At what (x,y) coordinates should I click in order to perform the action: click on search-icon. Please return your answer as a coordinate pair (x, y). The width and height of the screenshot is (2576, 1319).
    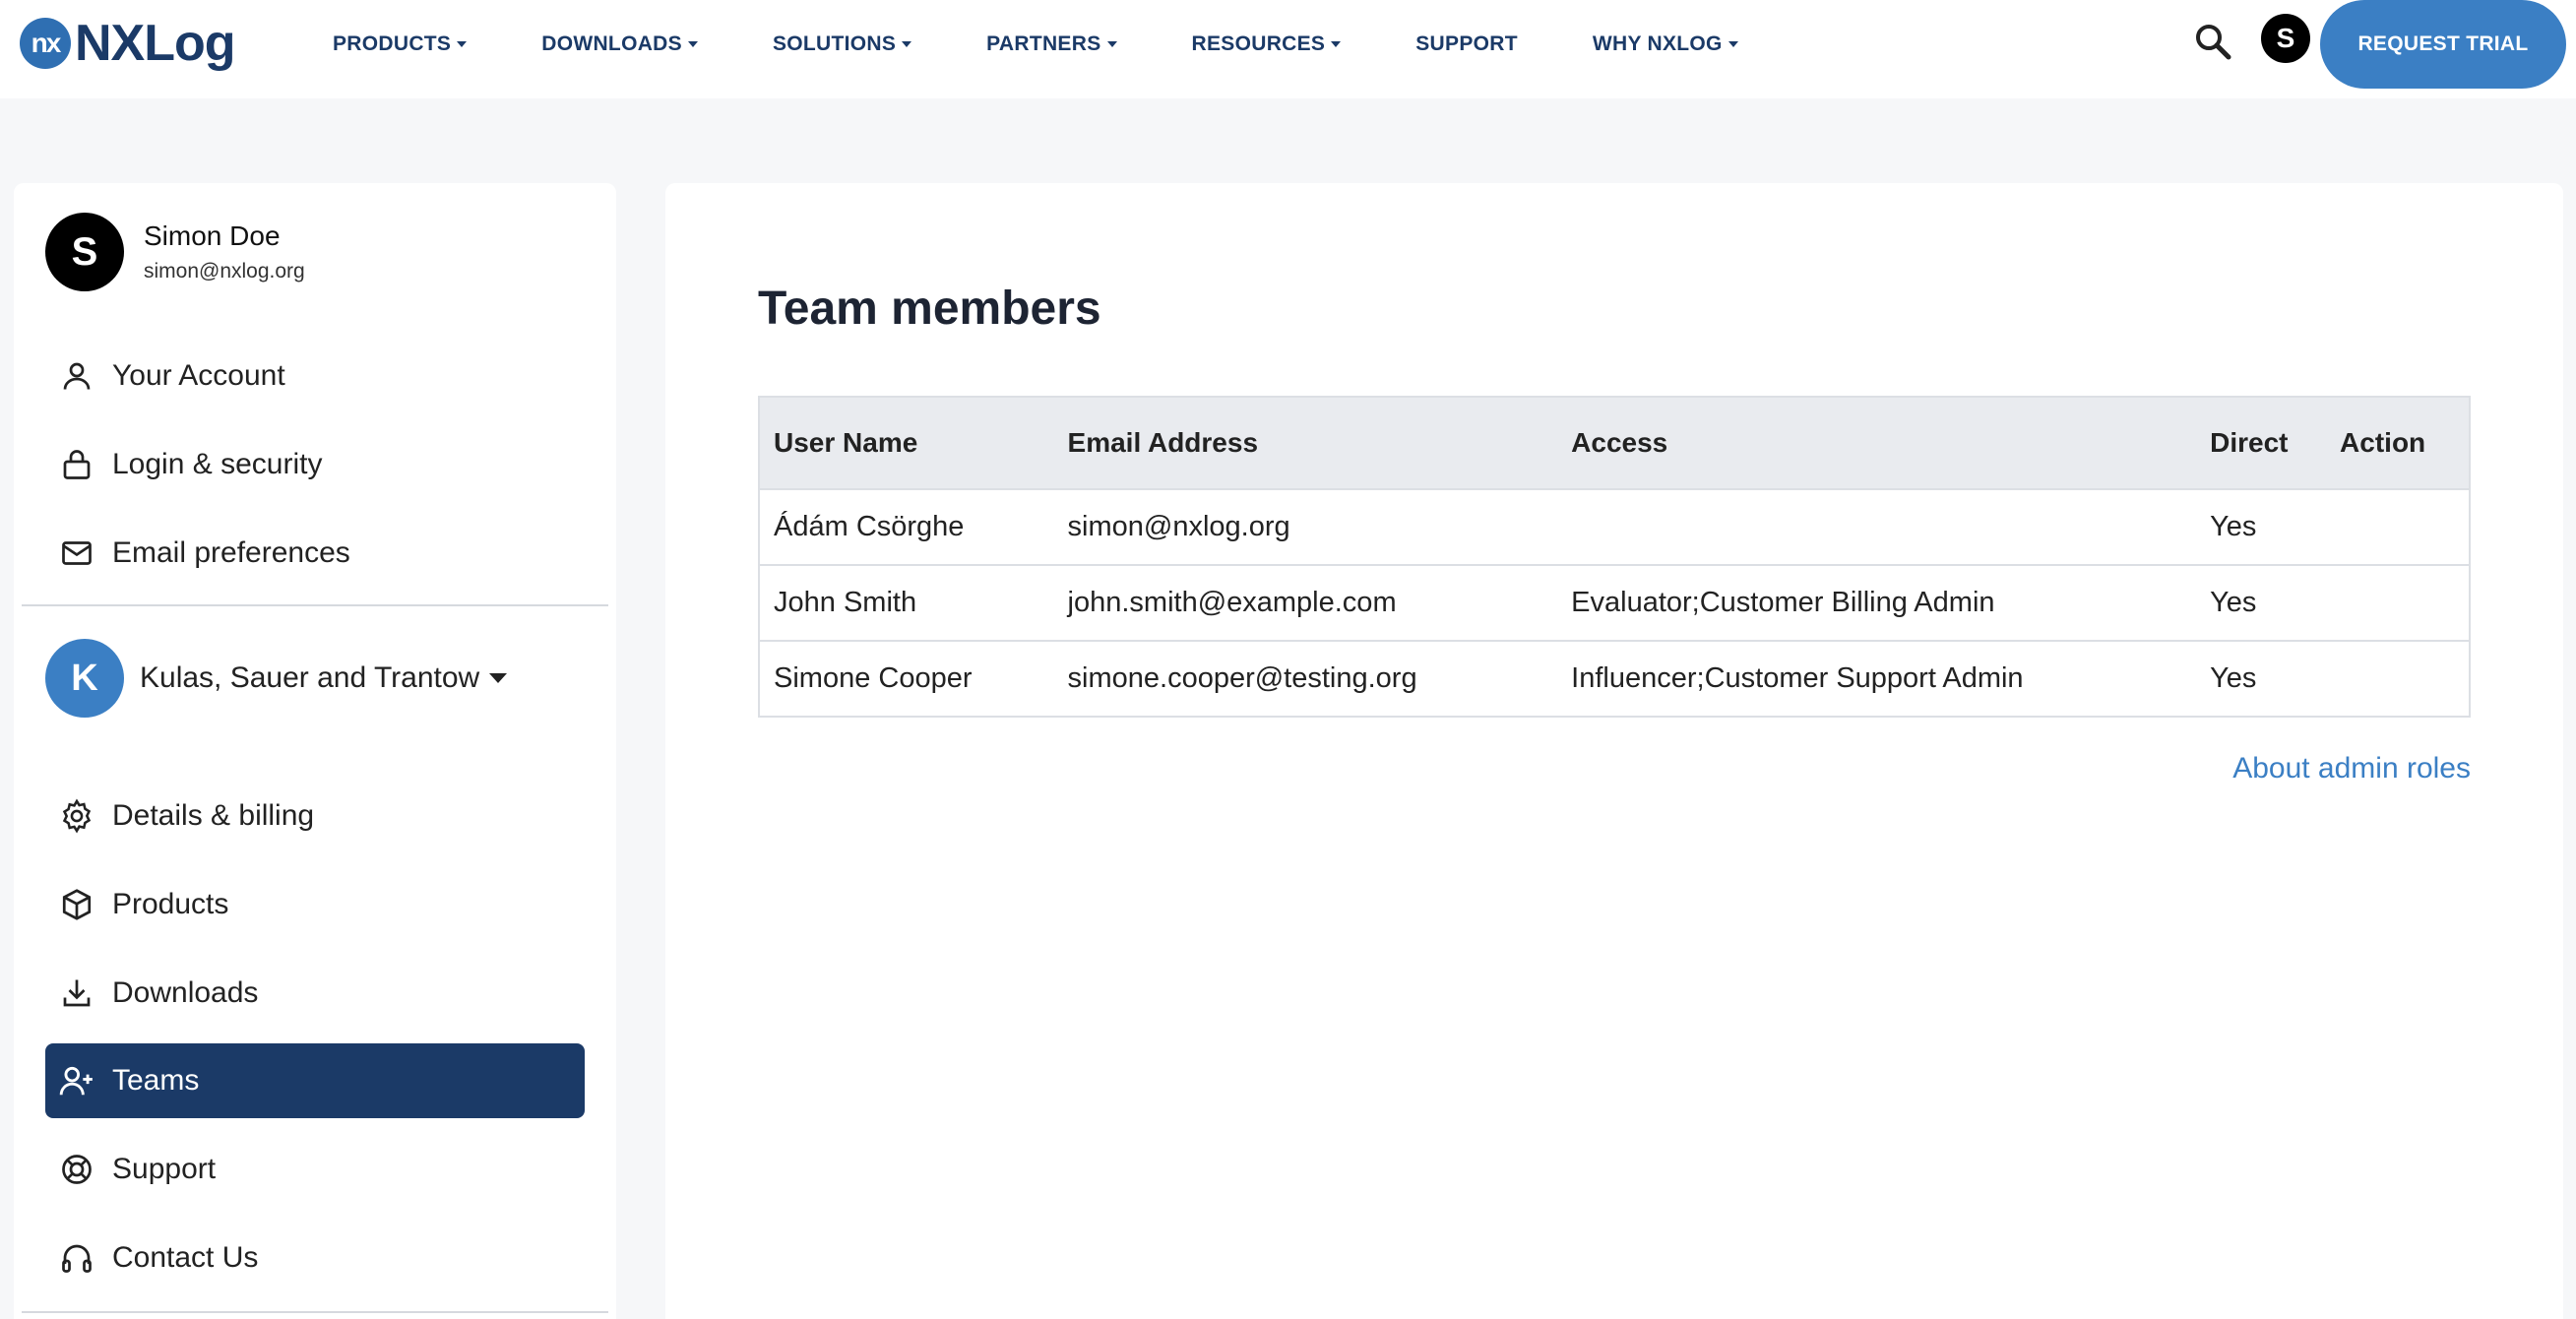
    Looking at the image, I should click on (2212, 41).